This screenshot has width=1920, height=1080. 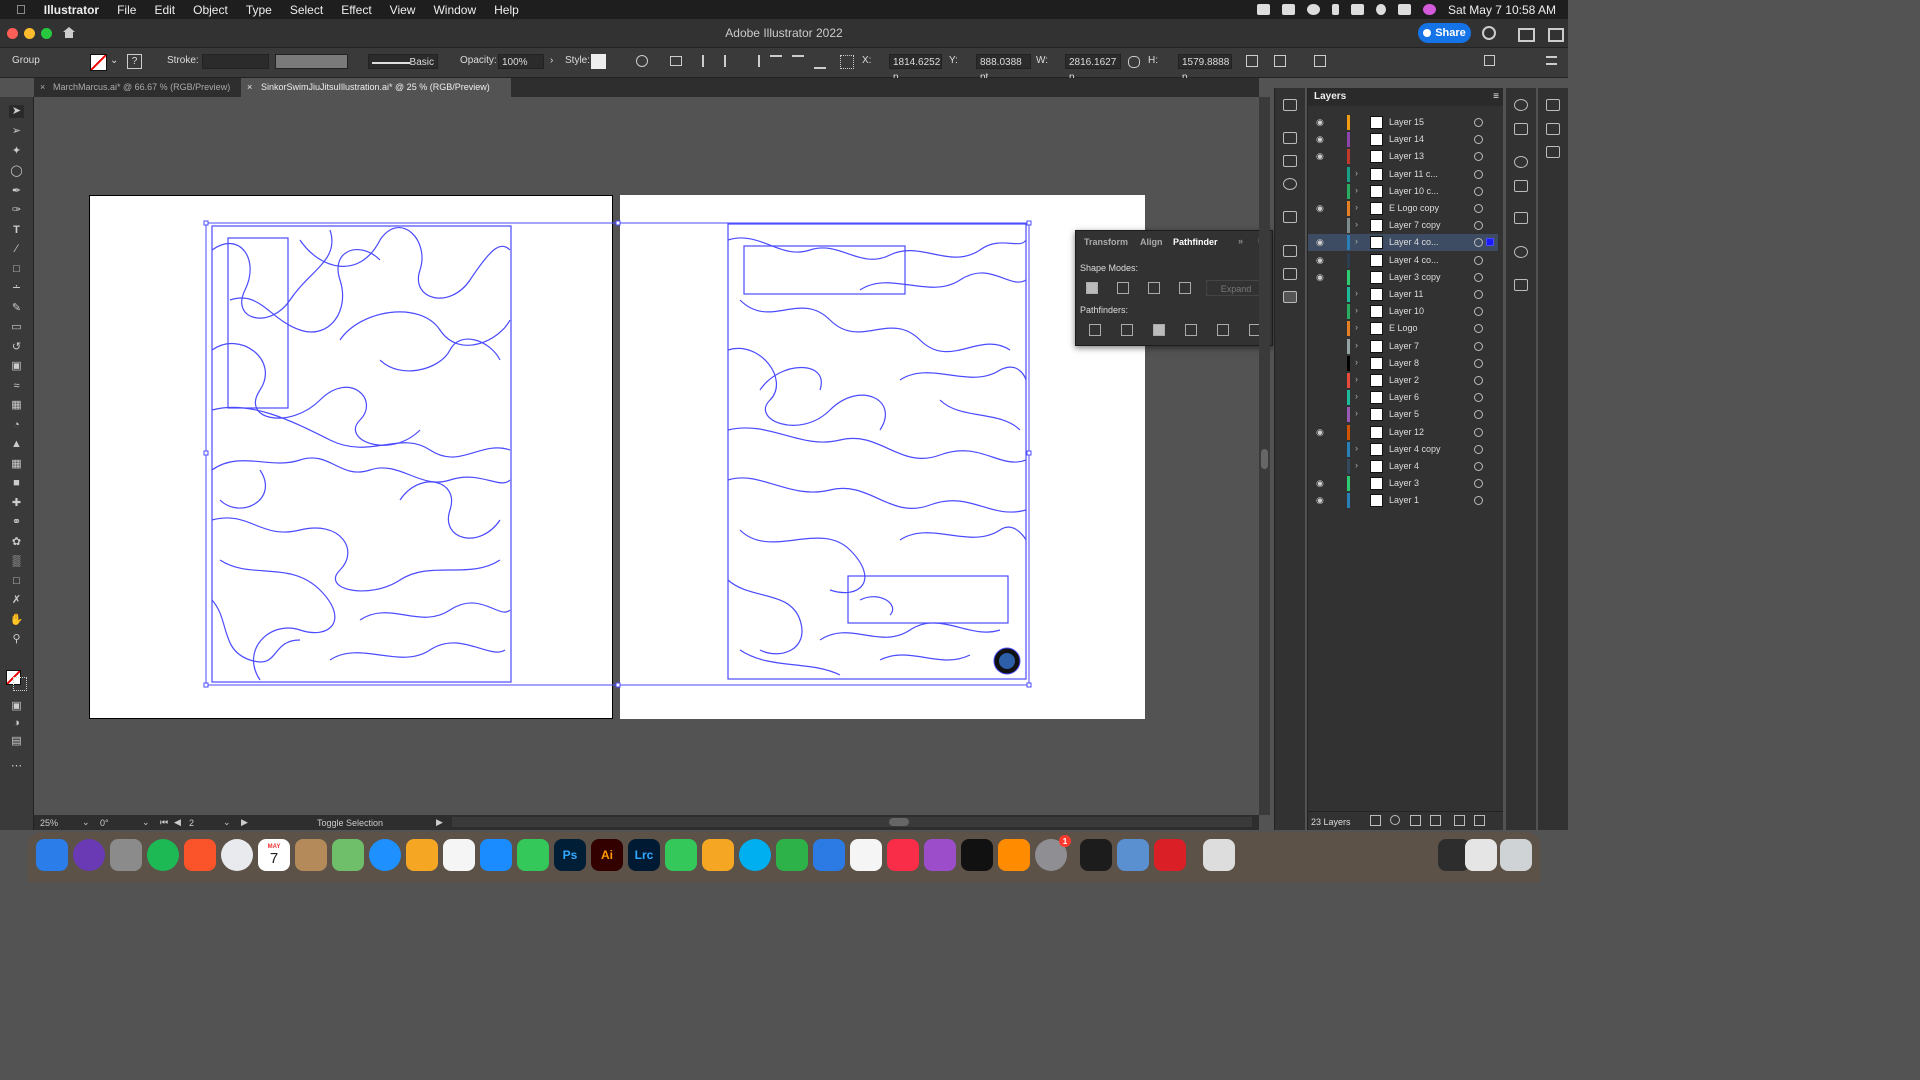 What do you see at coordinates (274, 855) in the screenshot?
I see `calendar-icon: MAY 7` at bounding box center [274, 855].